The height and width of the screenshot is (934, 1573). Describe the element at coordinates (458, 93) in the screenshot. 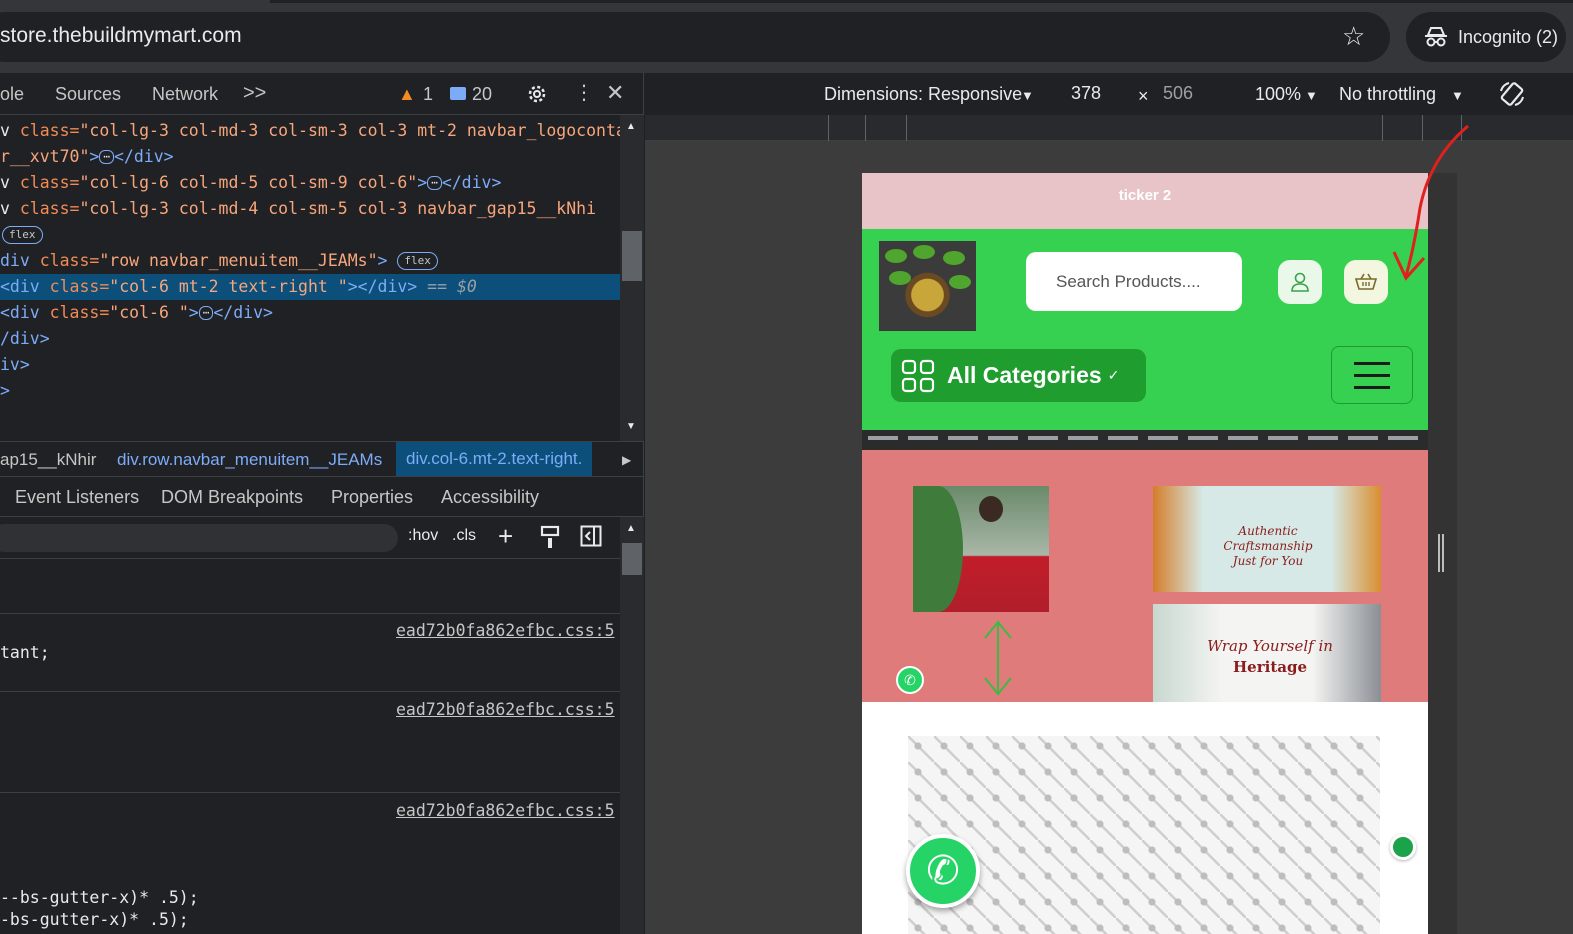

I see `message-icon` at that location.